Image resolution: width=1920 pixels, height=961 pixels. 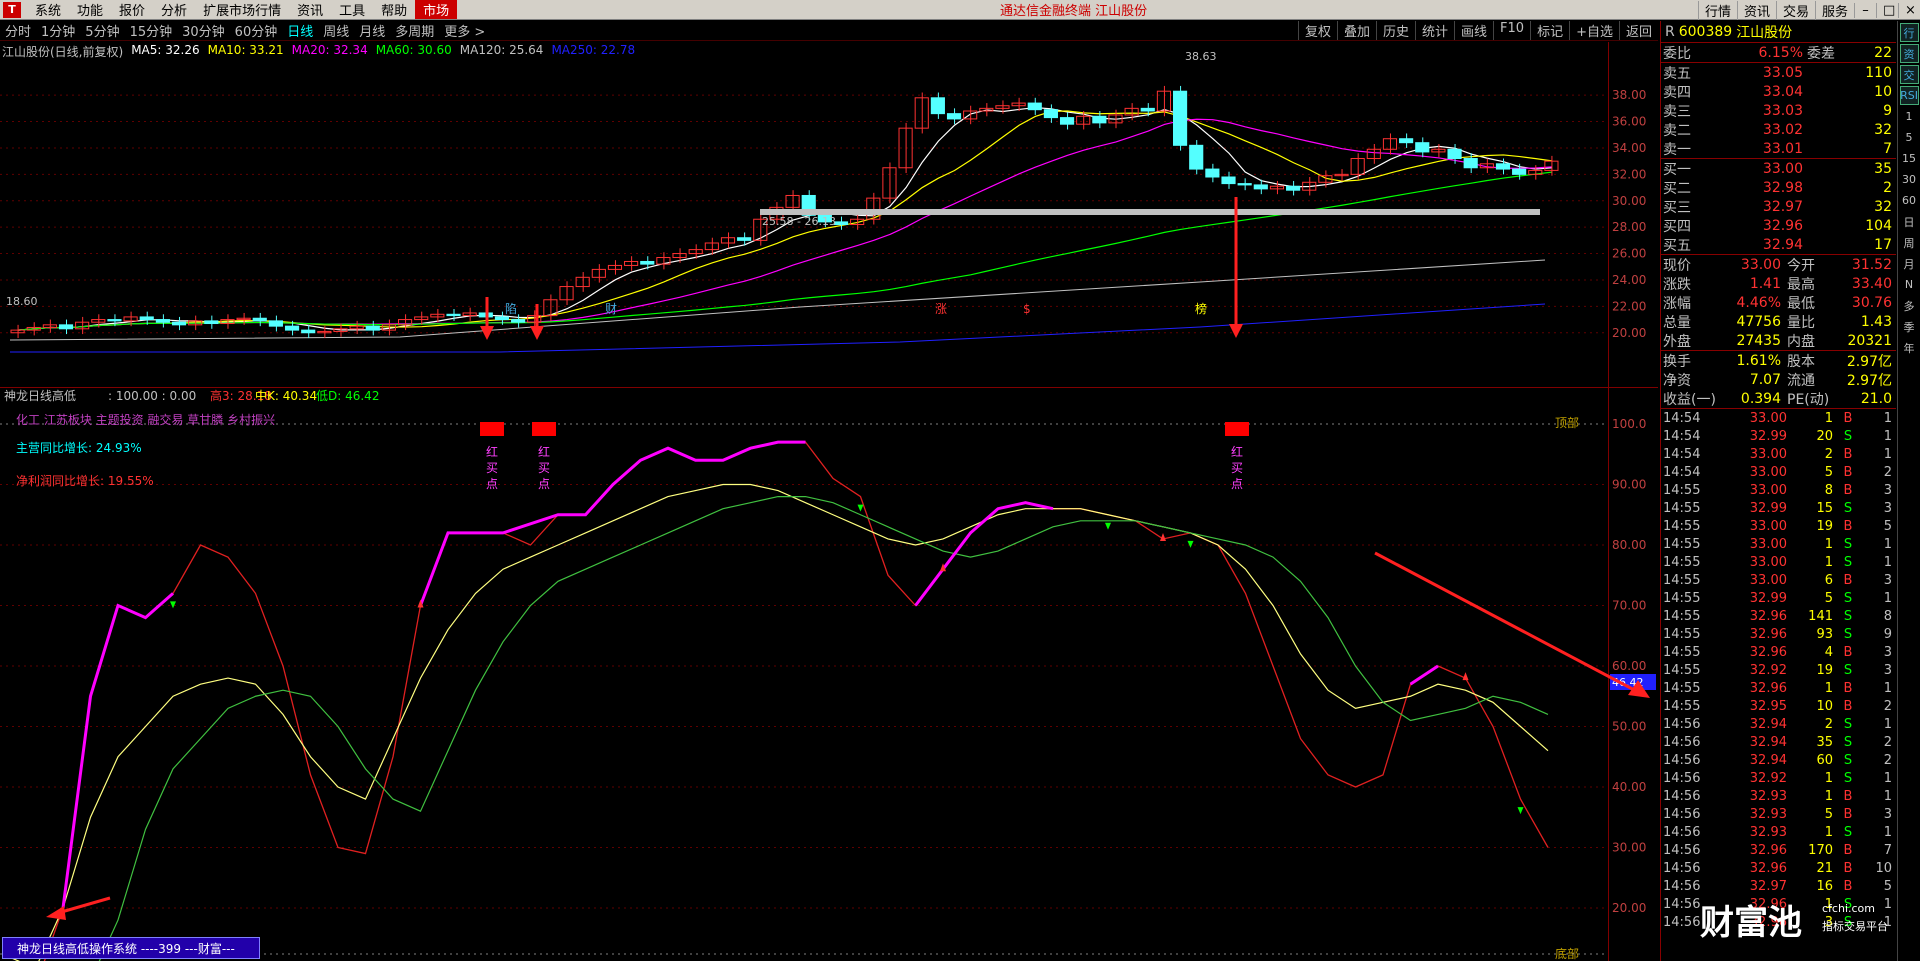 What do you see at coordinates (1909, 179) in the screenshot?
I see `sidebar-button: 30` at bounding box center [1909, 179].